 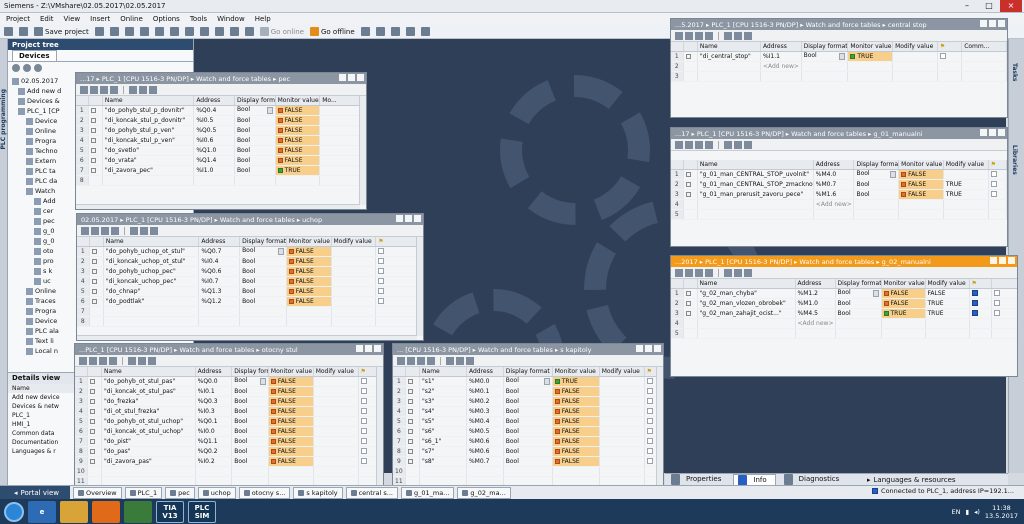 What do you see at coordinates (1001, 512) in the screenshot?
I see `clock: 11:38 13.5.2017` at bounding box center [1001, 512].